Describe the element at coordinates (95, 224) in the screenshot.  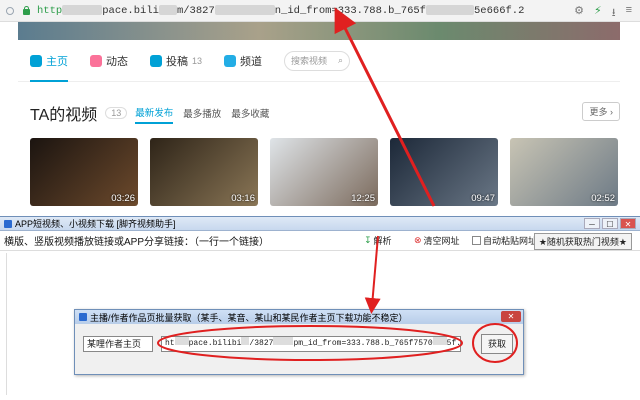
I see `window-title: APP短视频、小视频下载 [脚齐视频助手]` at that location.